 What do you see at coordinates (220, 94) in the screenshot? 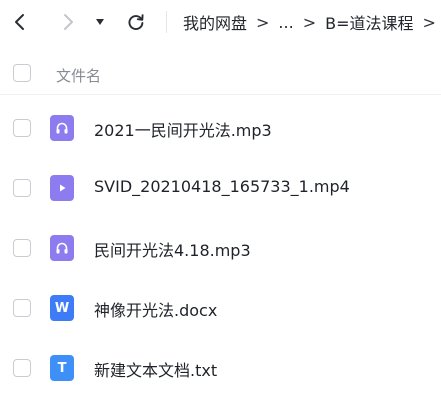
I see `header-divider` at bounding box center [220, 94].